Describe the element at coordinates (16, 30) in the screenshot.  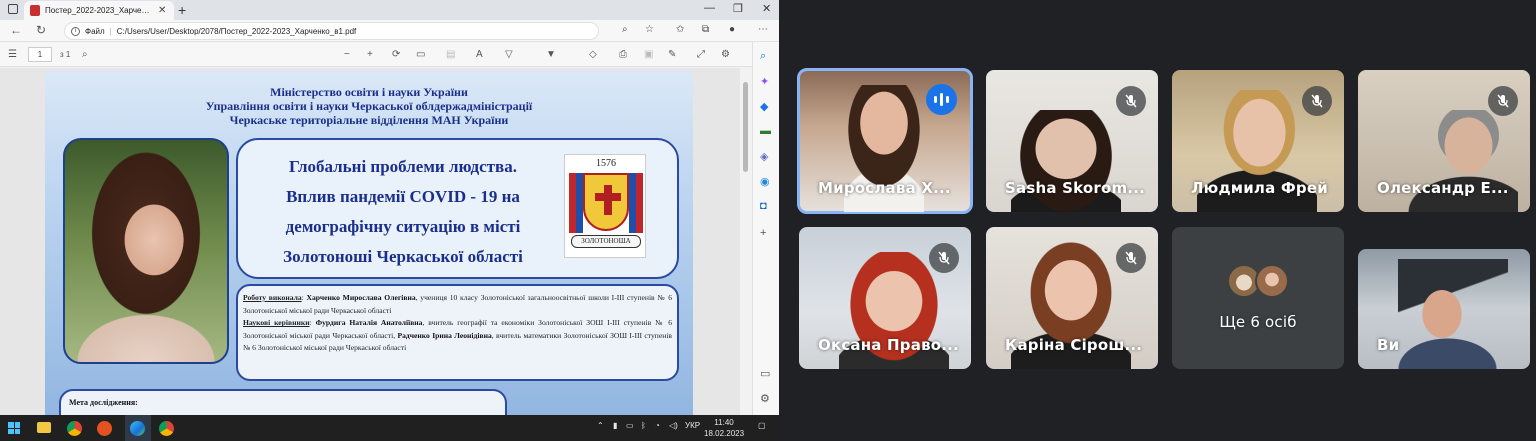
I see `back-icon: ←` at that location.